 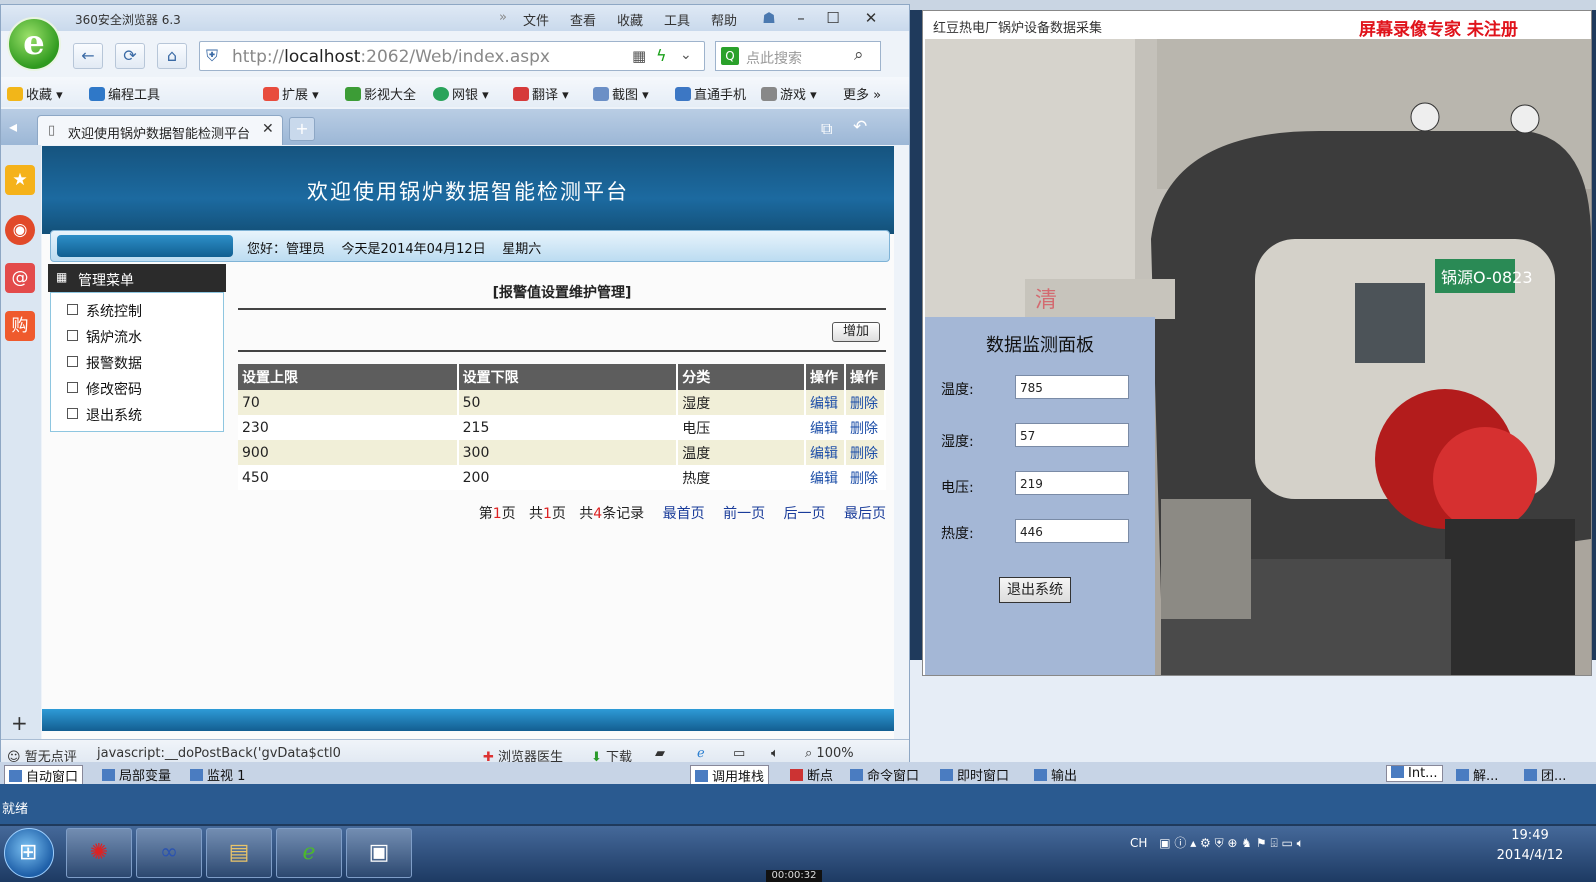 What do you see at coordinates (88, 56) in the screenshot?
I see `back-icon: ←` at bounding box center [88, 56].